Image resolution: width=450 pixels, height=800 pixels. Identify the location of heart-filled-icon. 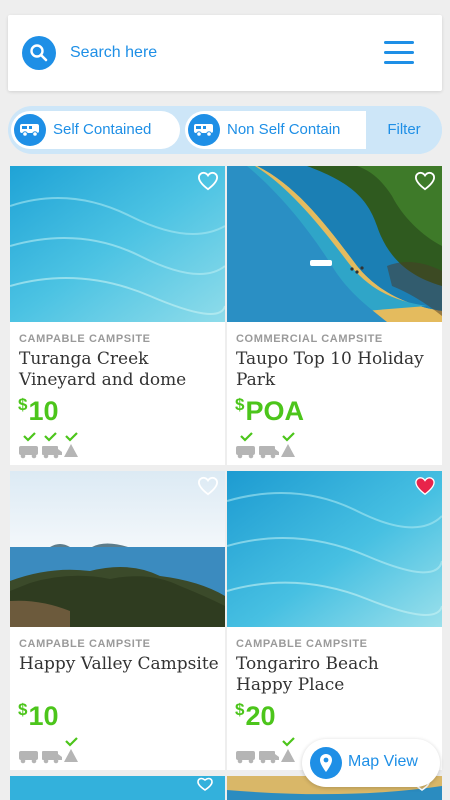
(425, 486).